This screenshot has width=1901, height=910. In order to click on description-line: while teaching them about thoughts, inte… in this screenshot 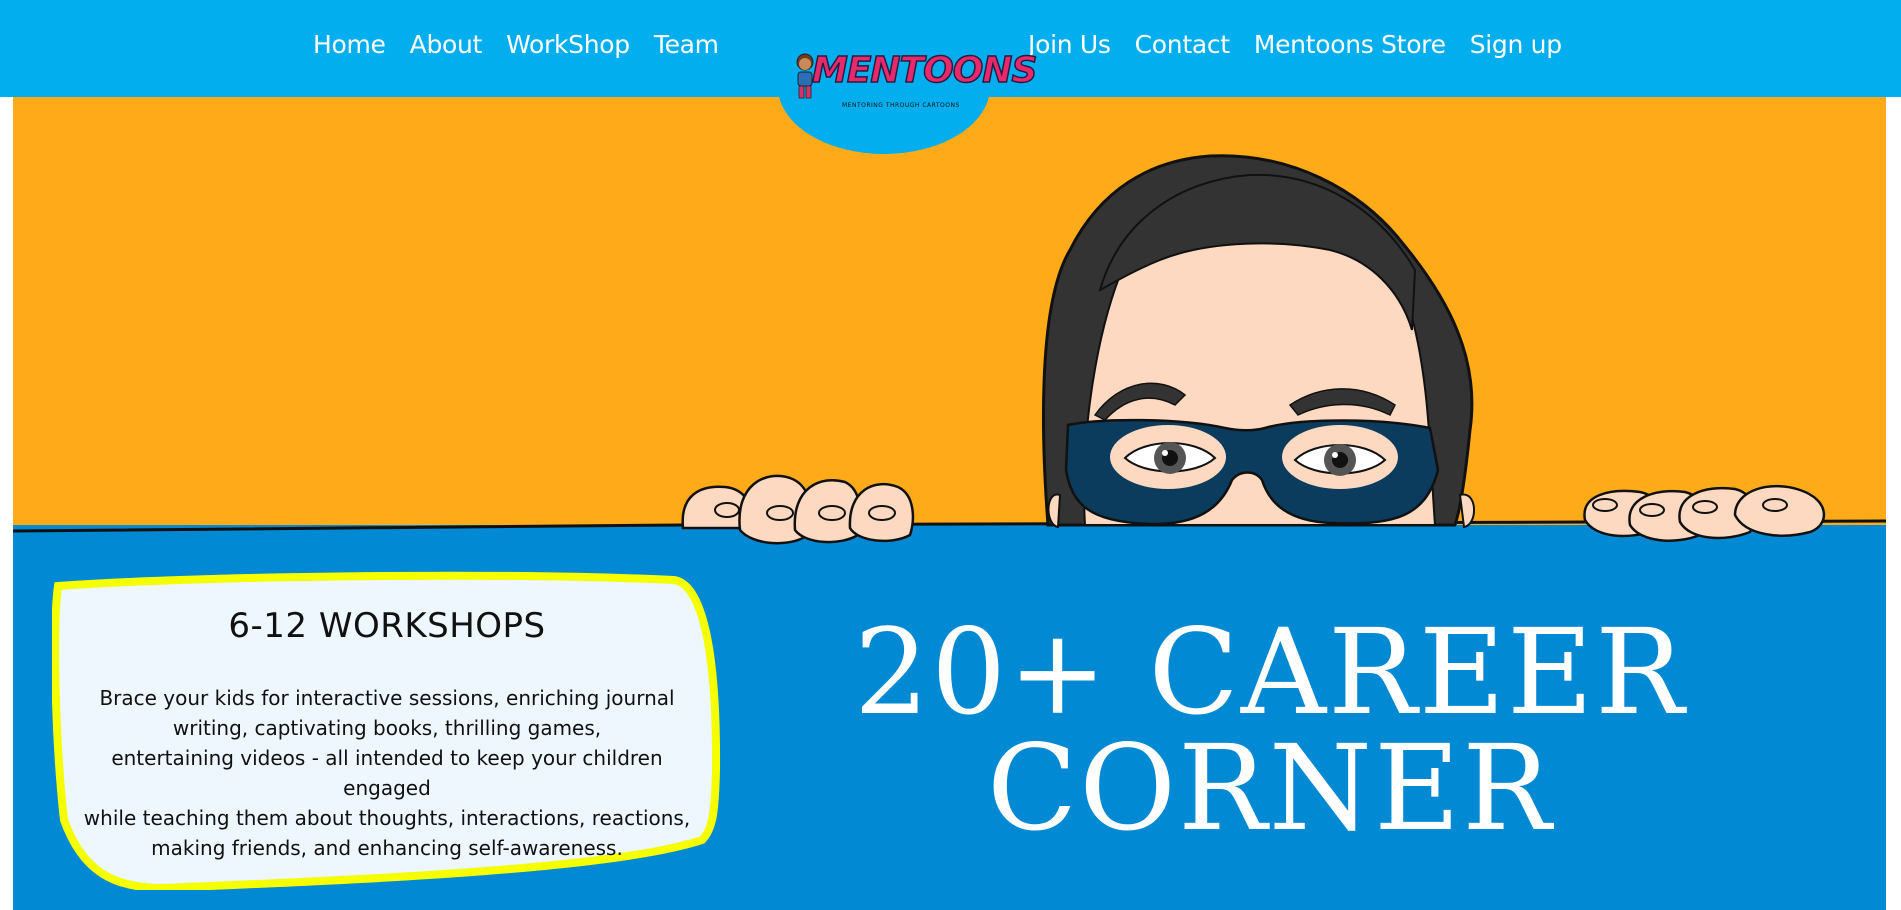, I will do `click(387, 818)`.